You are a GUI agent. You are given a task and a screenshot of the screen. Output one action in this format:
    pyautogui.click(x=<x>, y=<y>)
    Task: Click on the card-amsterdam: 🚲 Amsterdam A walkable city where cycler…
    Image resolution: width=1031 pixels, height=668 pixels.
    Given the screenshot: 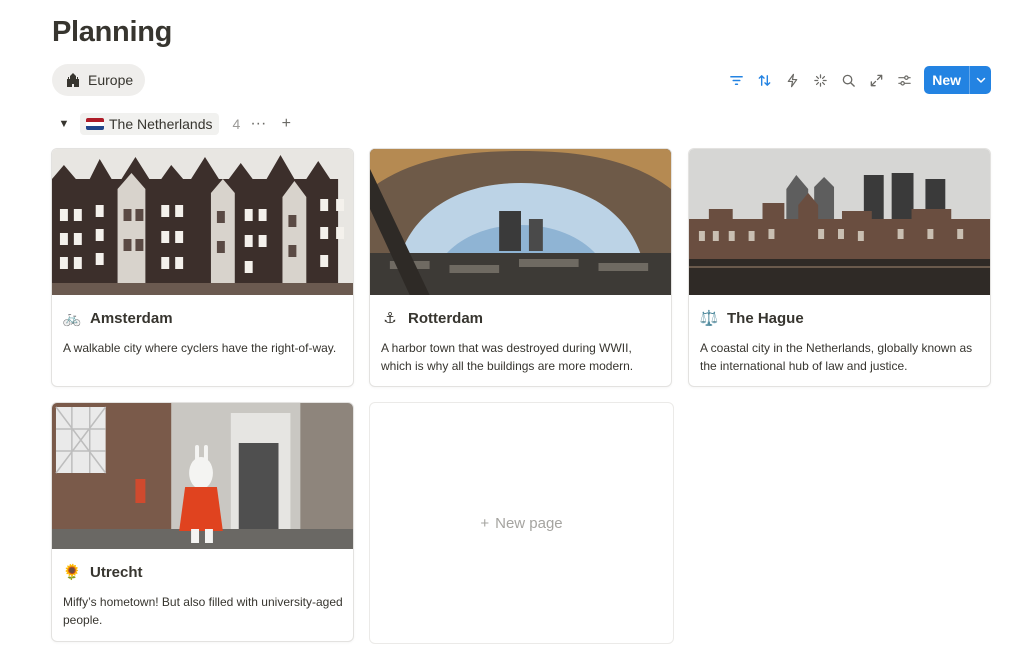 What is the action you would take?
    pyautogui.click(x=202, y=267)
    